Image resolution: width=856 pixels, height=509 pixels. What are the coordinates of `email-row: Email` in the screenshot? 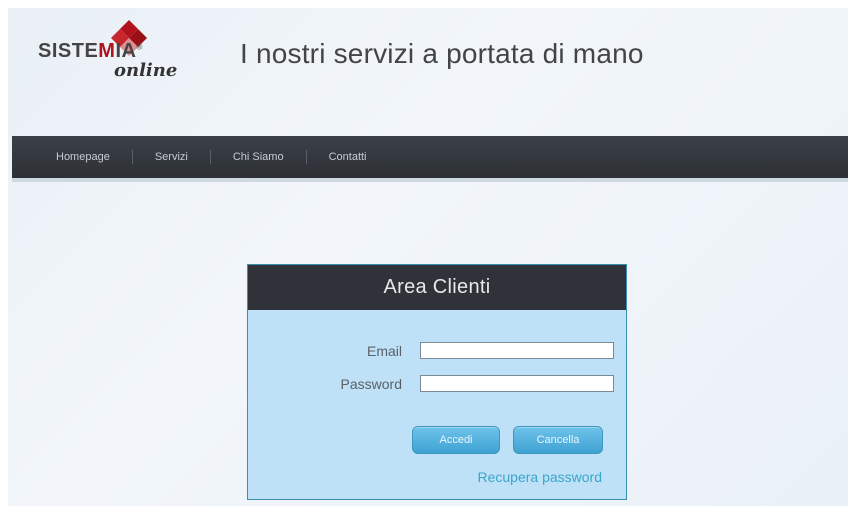 It's located at (438, 352).